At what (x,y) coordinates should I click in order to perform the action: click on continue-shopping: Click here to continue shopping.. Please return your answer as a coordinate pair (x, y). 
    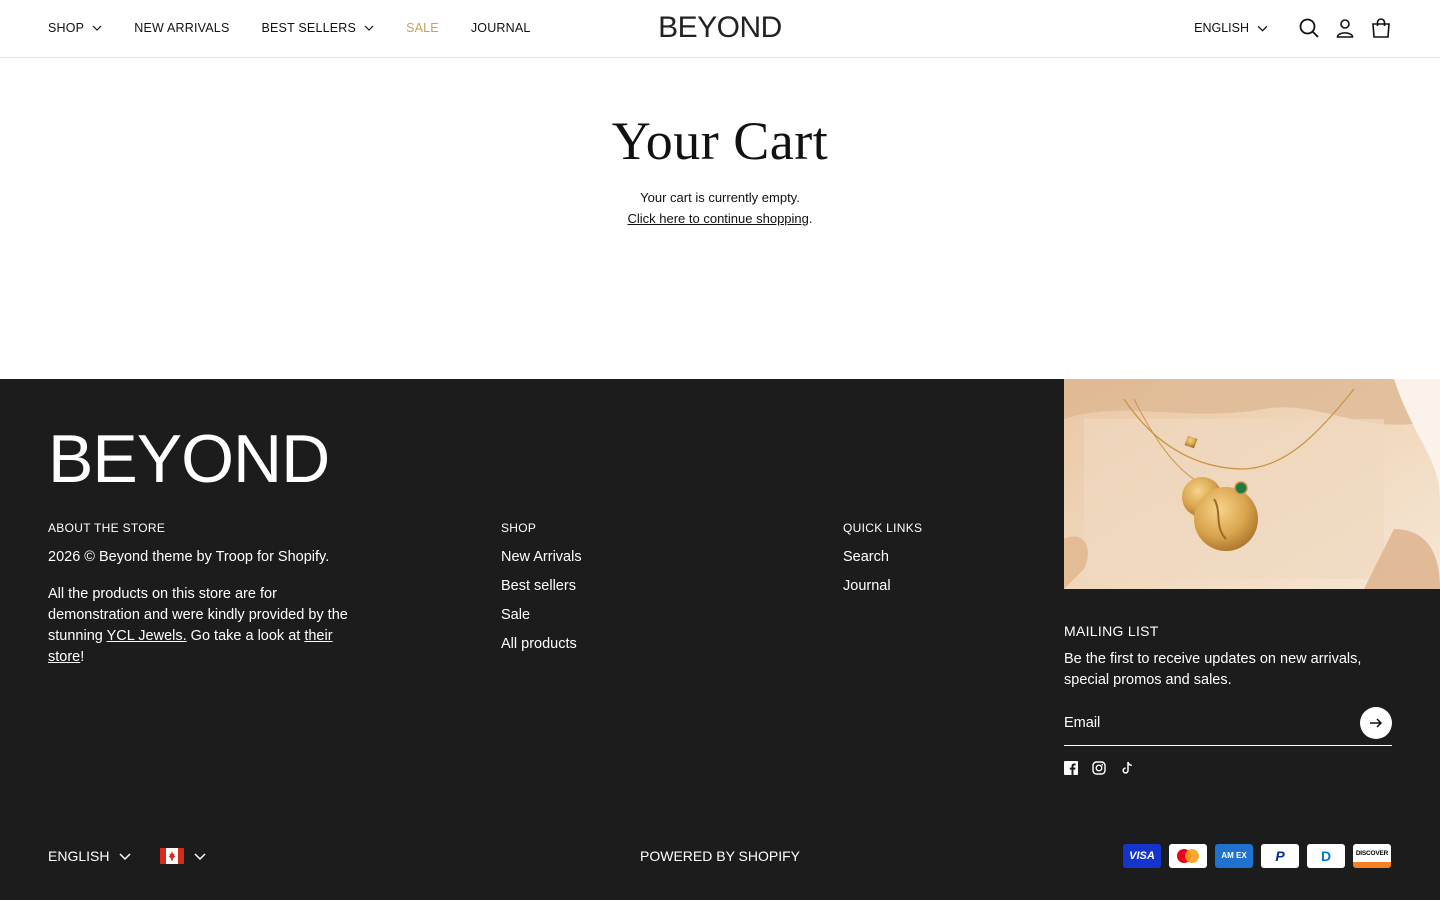
    Looking at the image, I should click on (720, 218).